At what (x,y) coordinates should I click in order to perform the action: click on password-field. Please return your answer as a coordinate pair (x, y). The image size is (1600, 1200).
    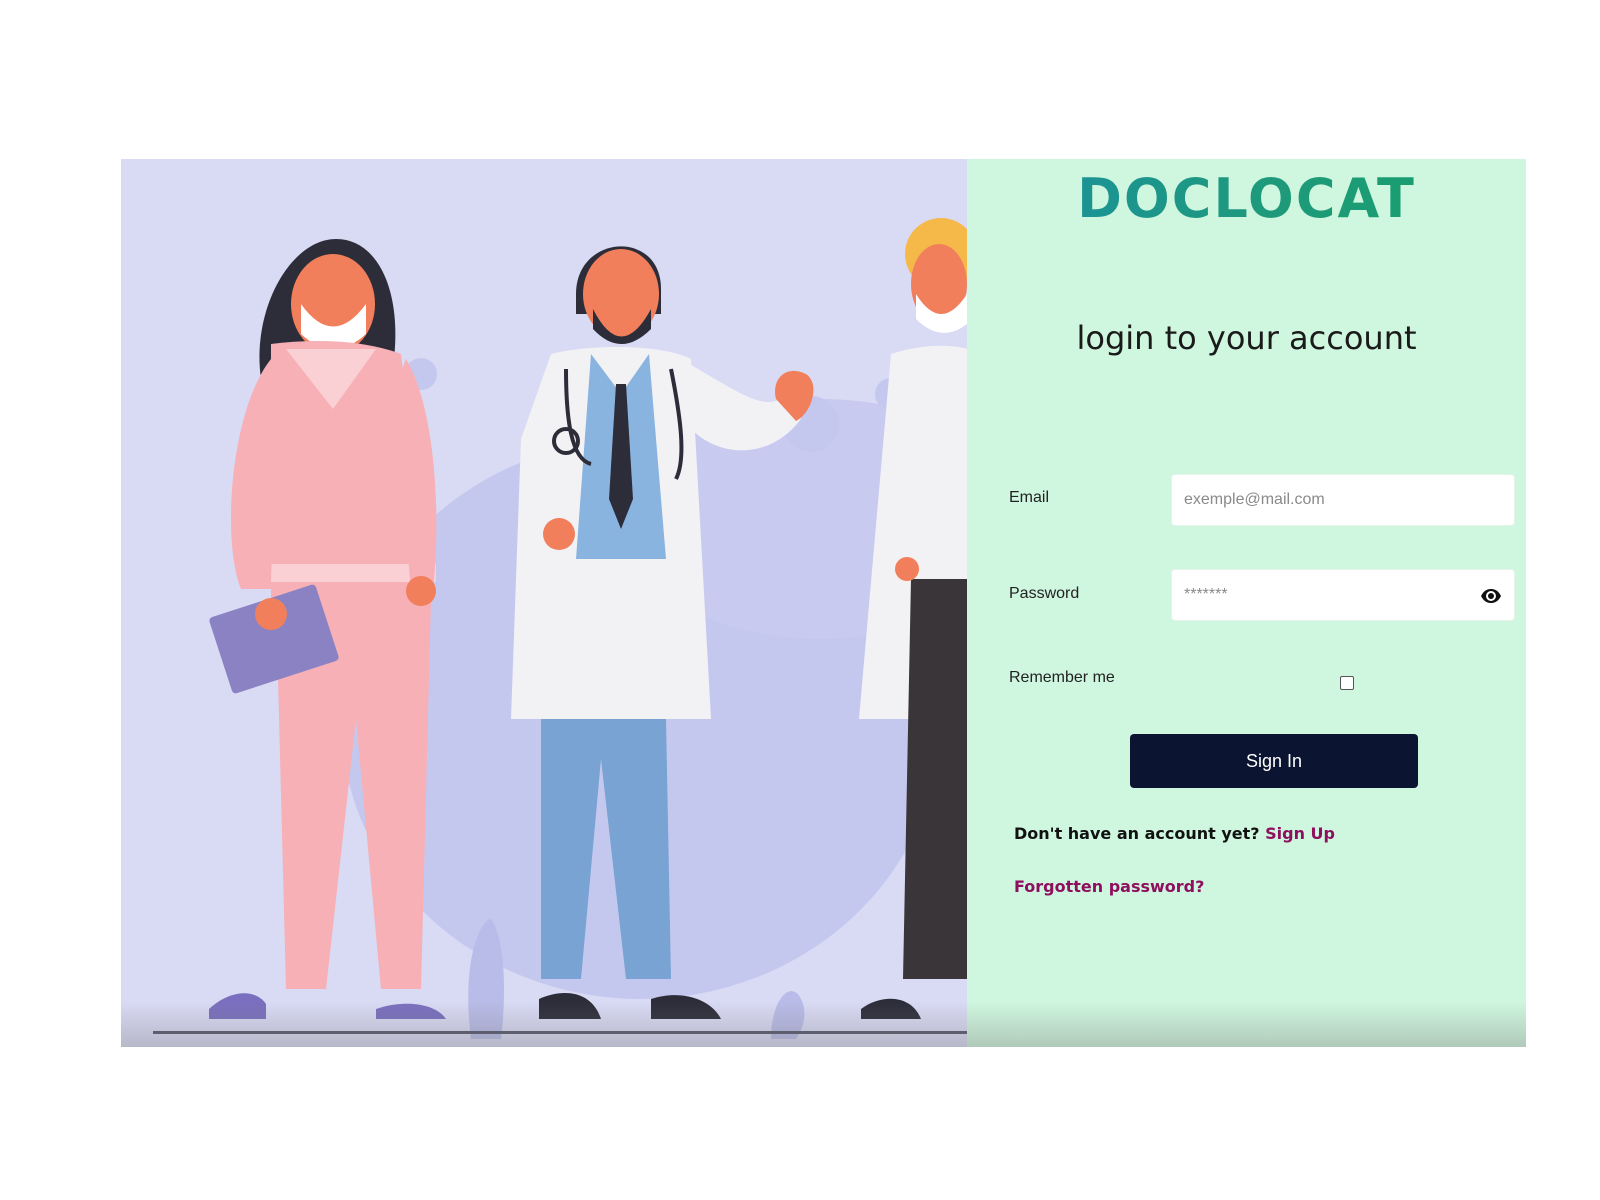
    Looking at the image, I should click on (1343, 595).